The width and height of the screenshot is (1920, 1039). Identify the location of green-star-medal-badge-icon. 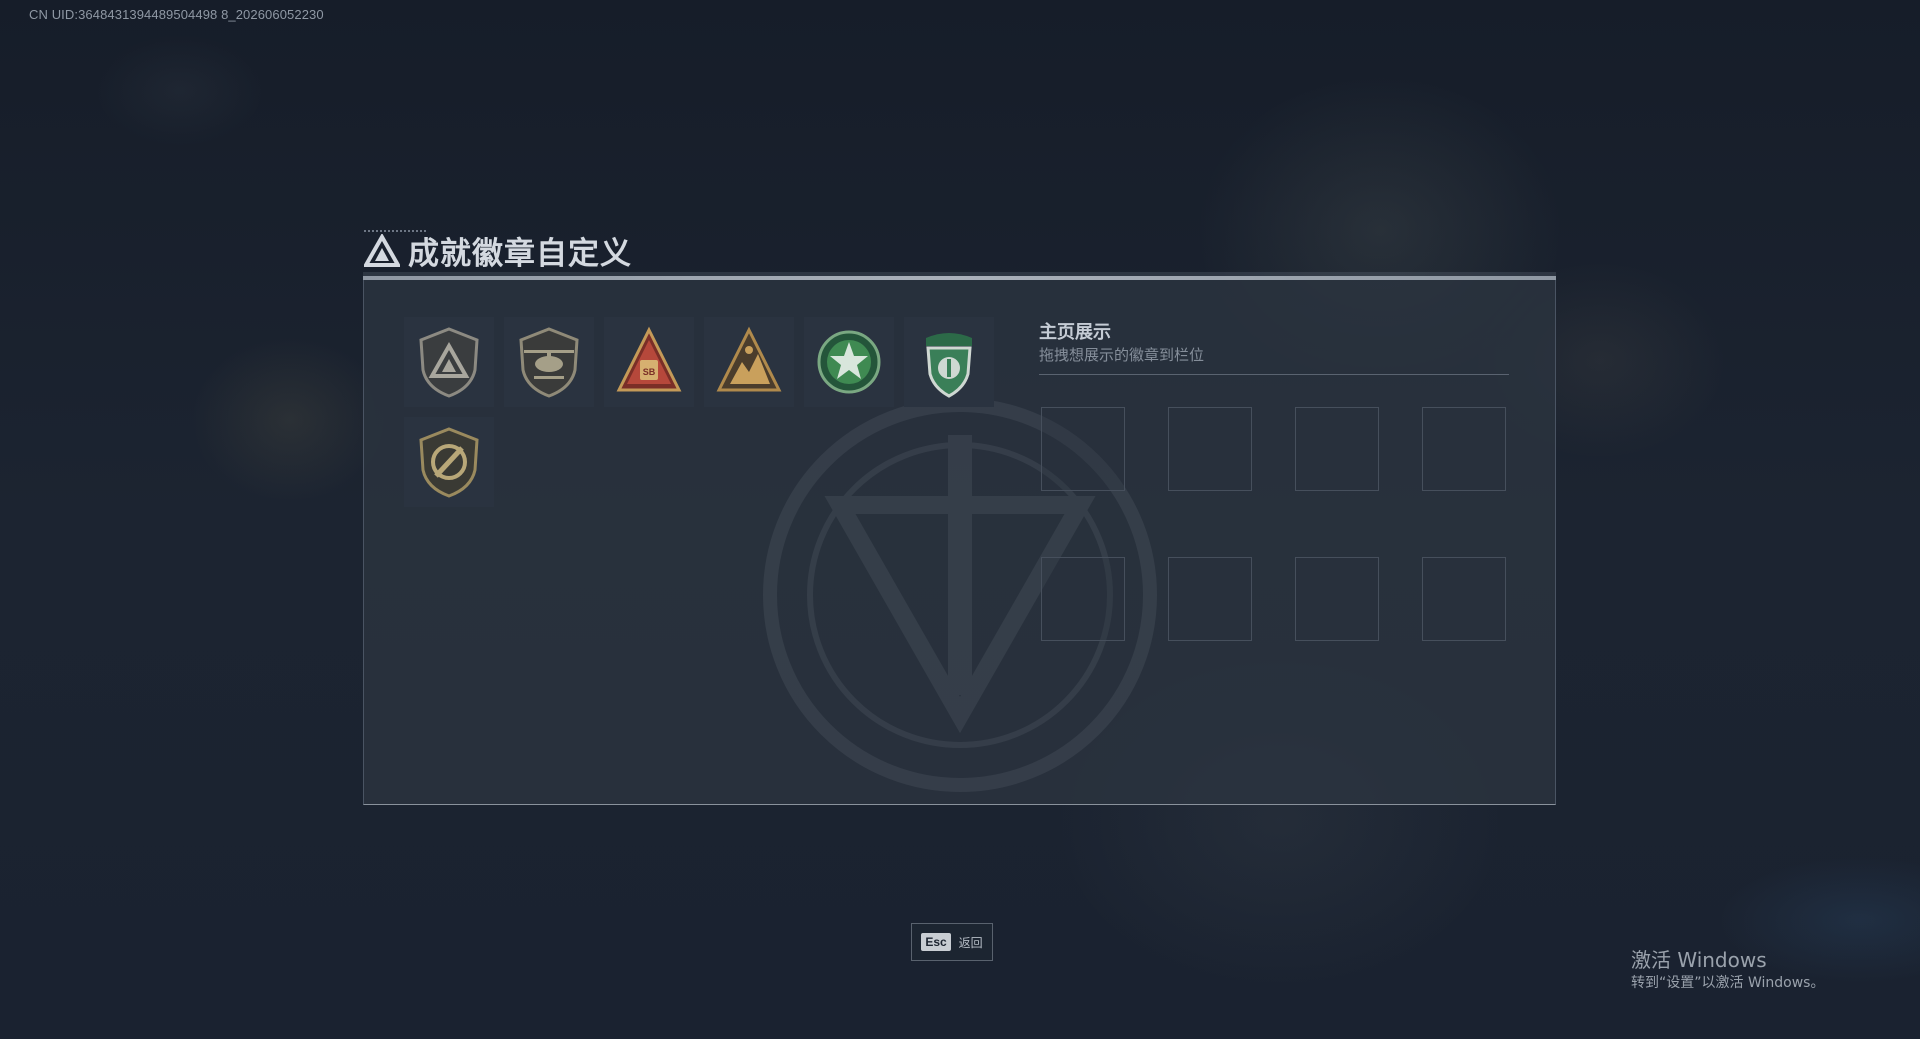
(849, 362).